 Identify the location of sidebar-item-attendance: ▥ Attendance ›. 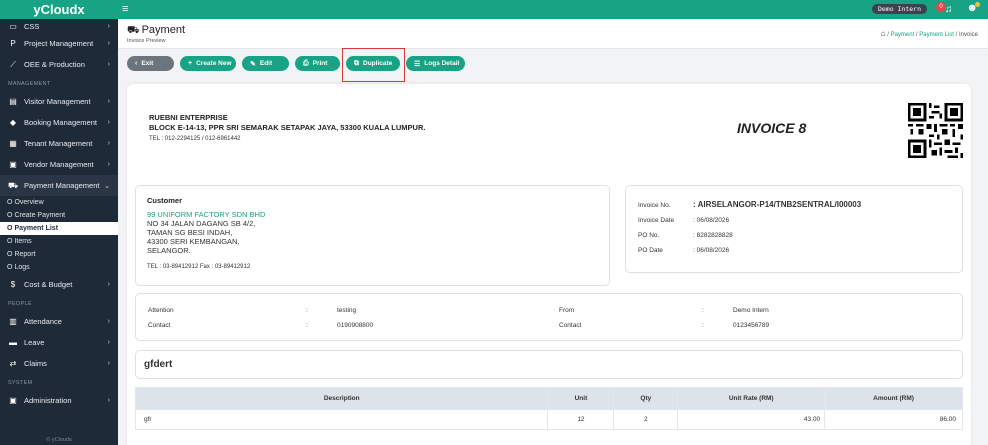
(59, 321).